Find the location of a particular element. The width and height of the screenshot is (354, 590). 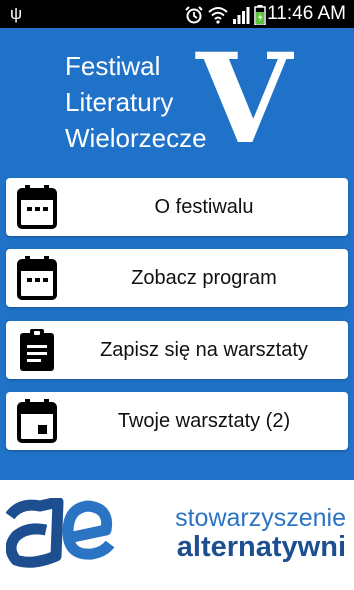

festival-title: Festiwal Literatury Wielorzecze is located at coordinates (136, 102).